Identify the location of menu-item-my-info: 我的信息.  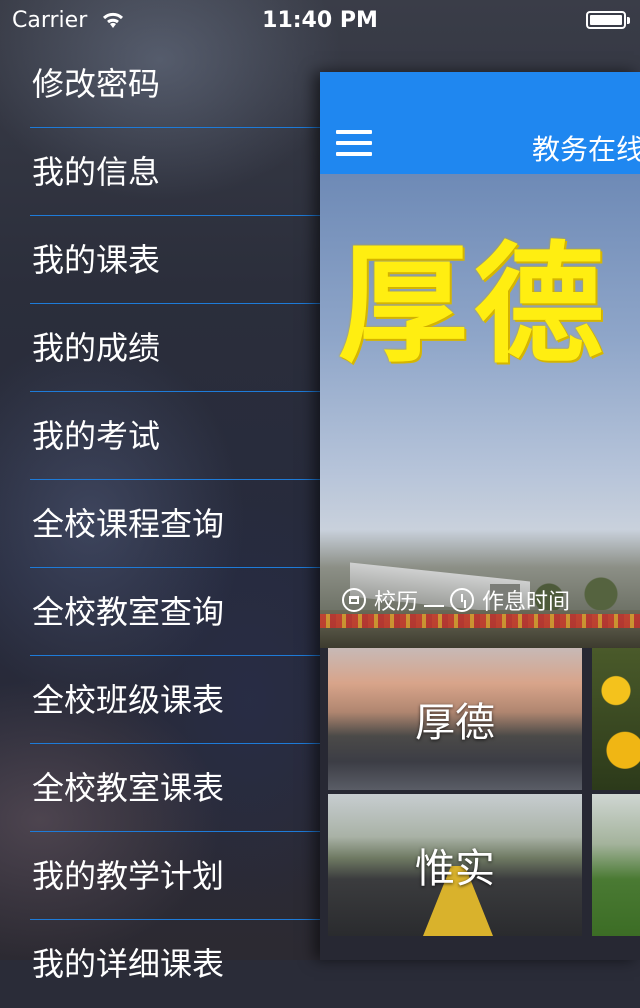
(160, 172).